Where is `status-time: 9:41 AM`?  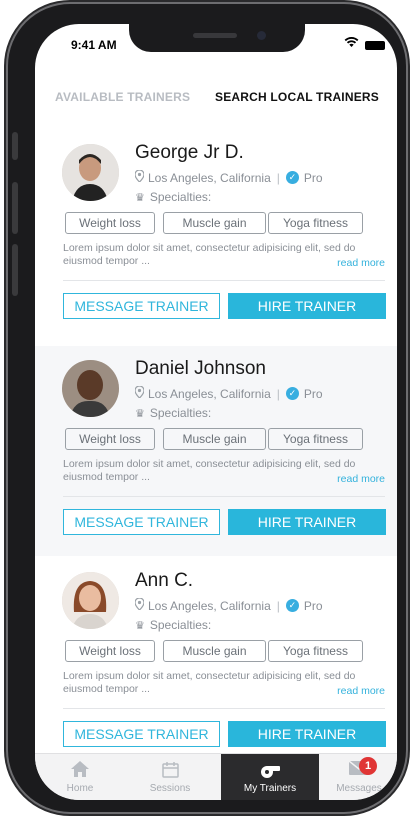 status-time: 9:41 AM is located at coordinates (94, 45).